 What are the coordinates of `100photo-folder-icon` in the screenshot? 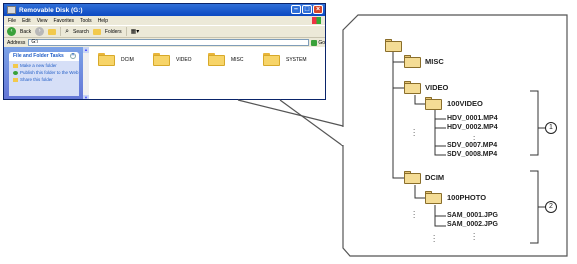 It's located at (433, 197).